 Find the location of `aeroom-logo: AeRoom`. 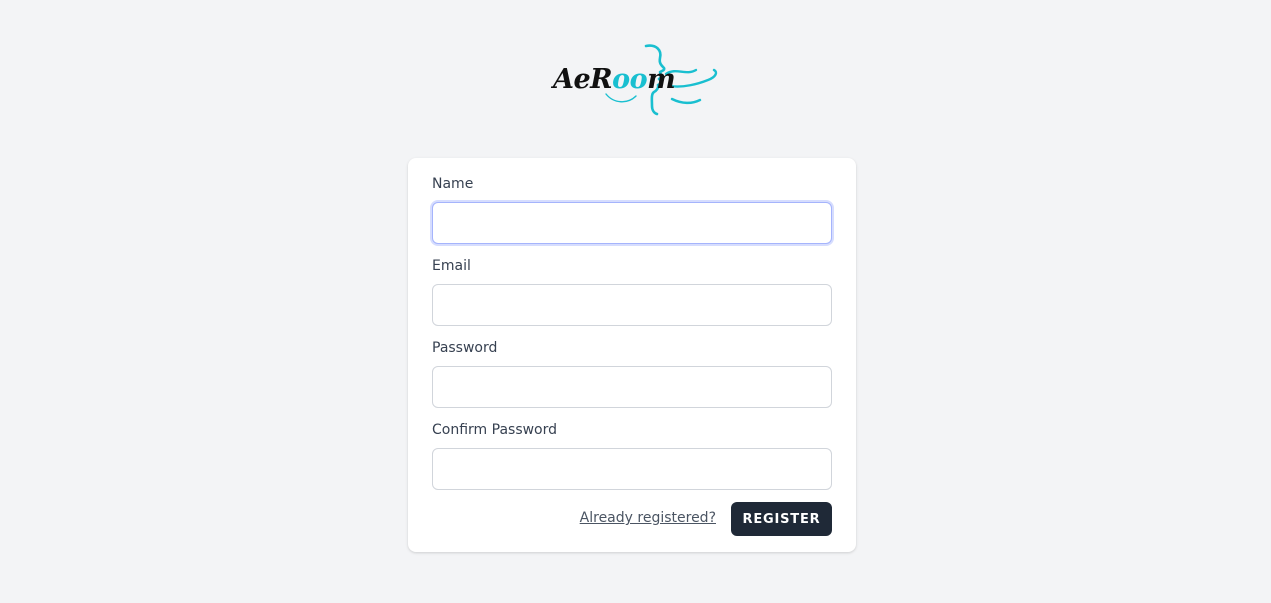

aeroom-logo: AeRoom is located at coordinates (635, 80).